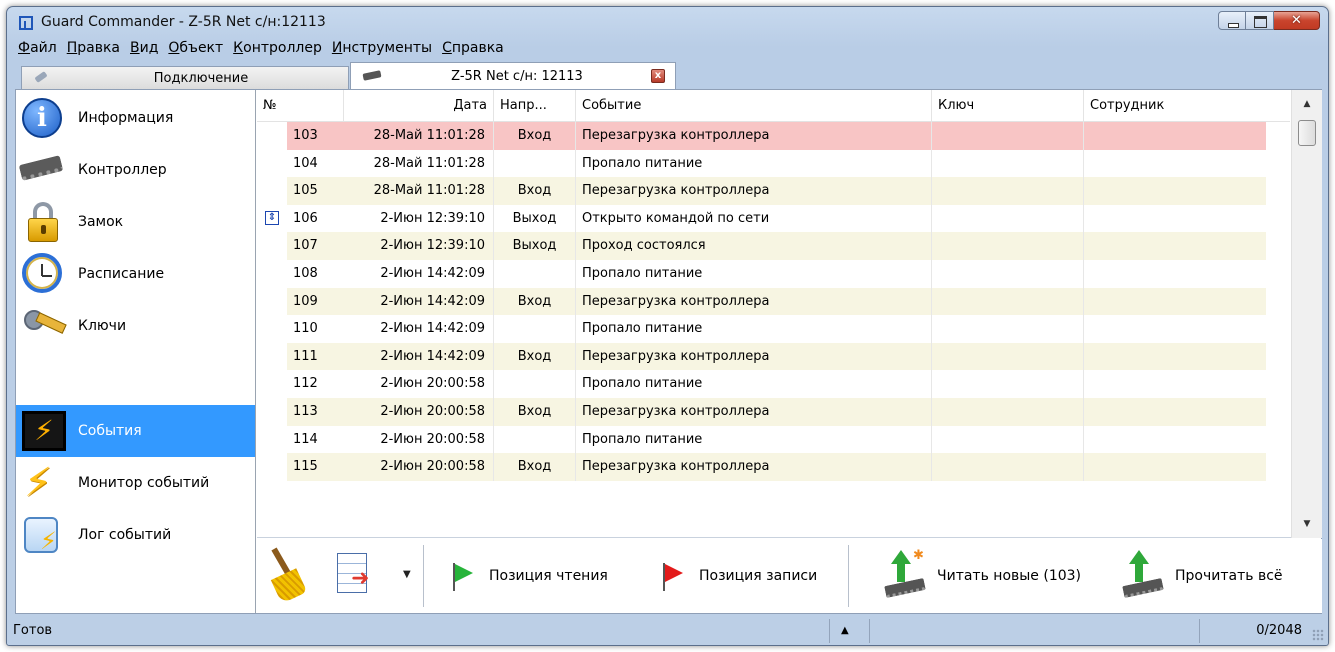  I want to click on maximize-button, so click(1260, 20).